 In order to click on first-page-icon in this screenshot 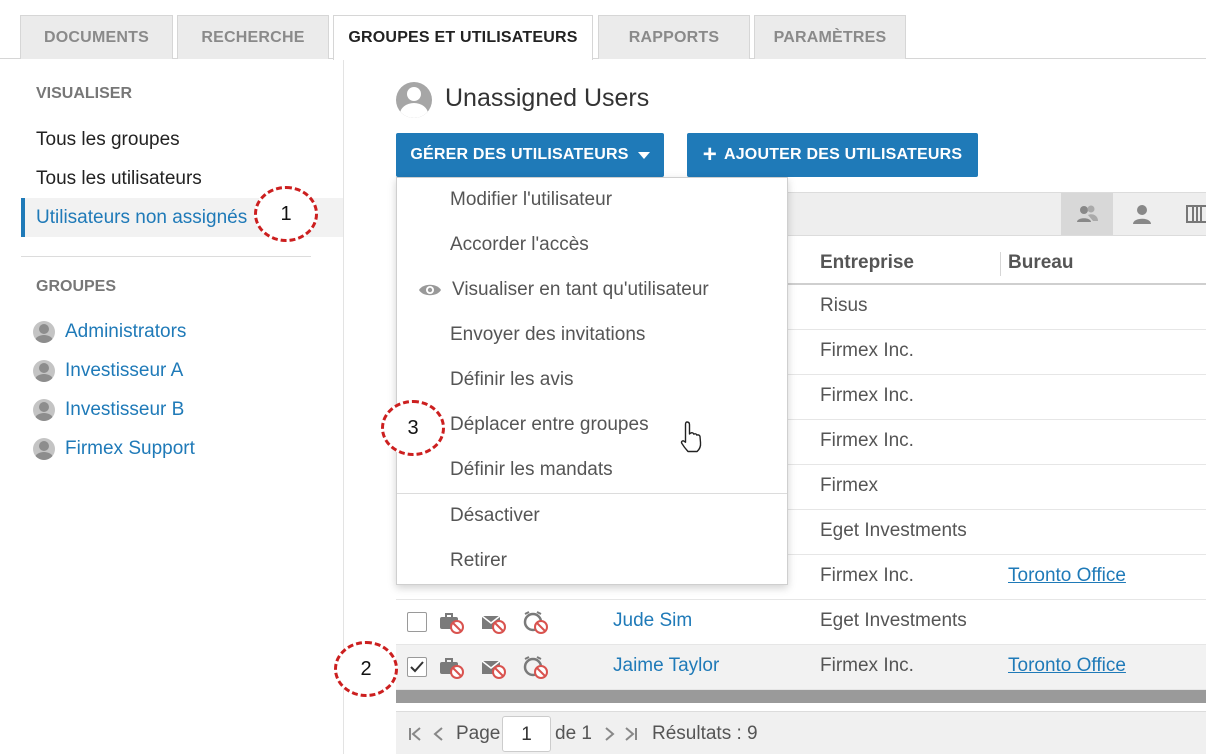, I will do `click(415, 734)`.